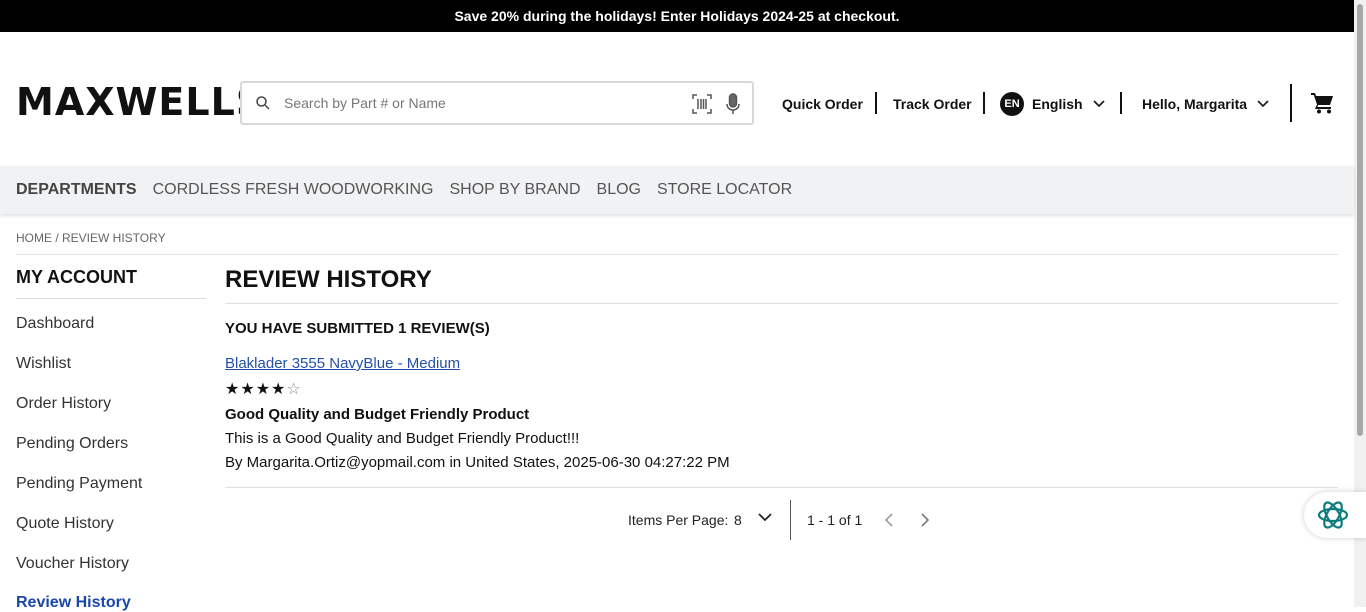 Image resolution: width=1366 pixels, height=612 pixels. Describe the element at coordinates (328, 279) in the screenshot. I see `page-title: REVIEW HISTORY` at that location.